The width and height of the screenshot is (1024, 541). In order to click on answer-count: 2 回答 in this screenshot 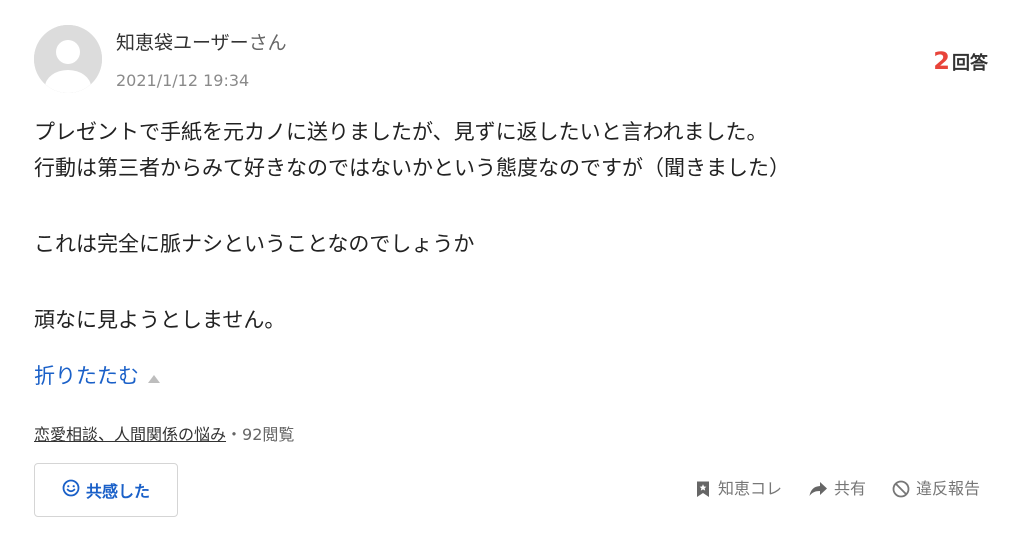, I will do `click(960, 62)`.